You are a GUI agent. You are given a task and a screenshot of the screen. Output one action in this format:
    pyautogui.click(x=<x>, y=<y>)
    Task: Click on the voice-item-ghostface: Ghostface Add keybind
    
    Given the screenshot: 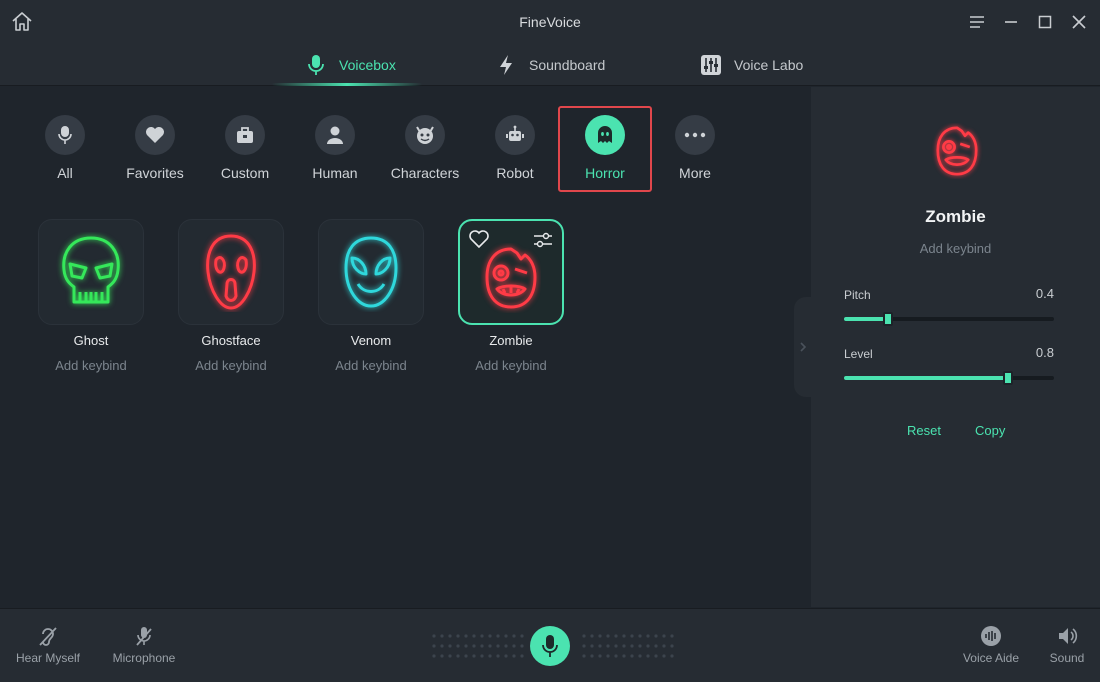 What is the action you would take?
    pyautogui.click(x=231, y=296)
    